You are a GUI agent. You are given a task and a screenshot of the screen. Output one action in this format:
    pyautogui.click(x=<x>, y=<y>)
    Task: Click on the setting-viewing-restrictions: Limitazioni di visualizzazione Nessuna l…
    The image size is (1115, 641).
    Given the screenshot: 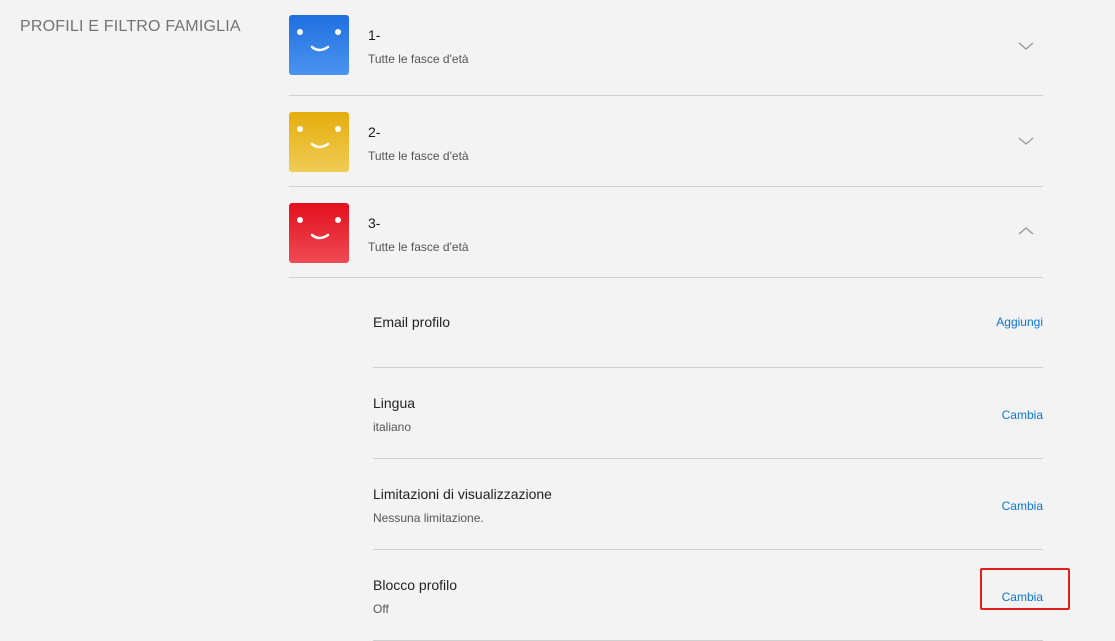 What is the action you would take?
    pyautogui.click(x=708, y=504)
    